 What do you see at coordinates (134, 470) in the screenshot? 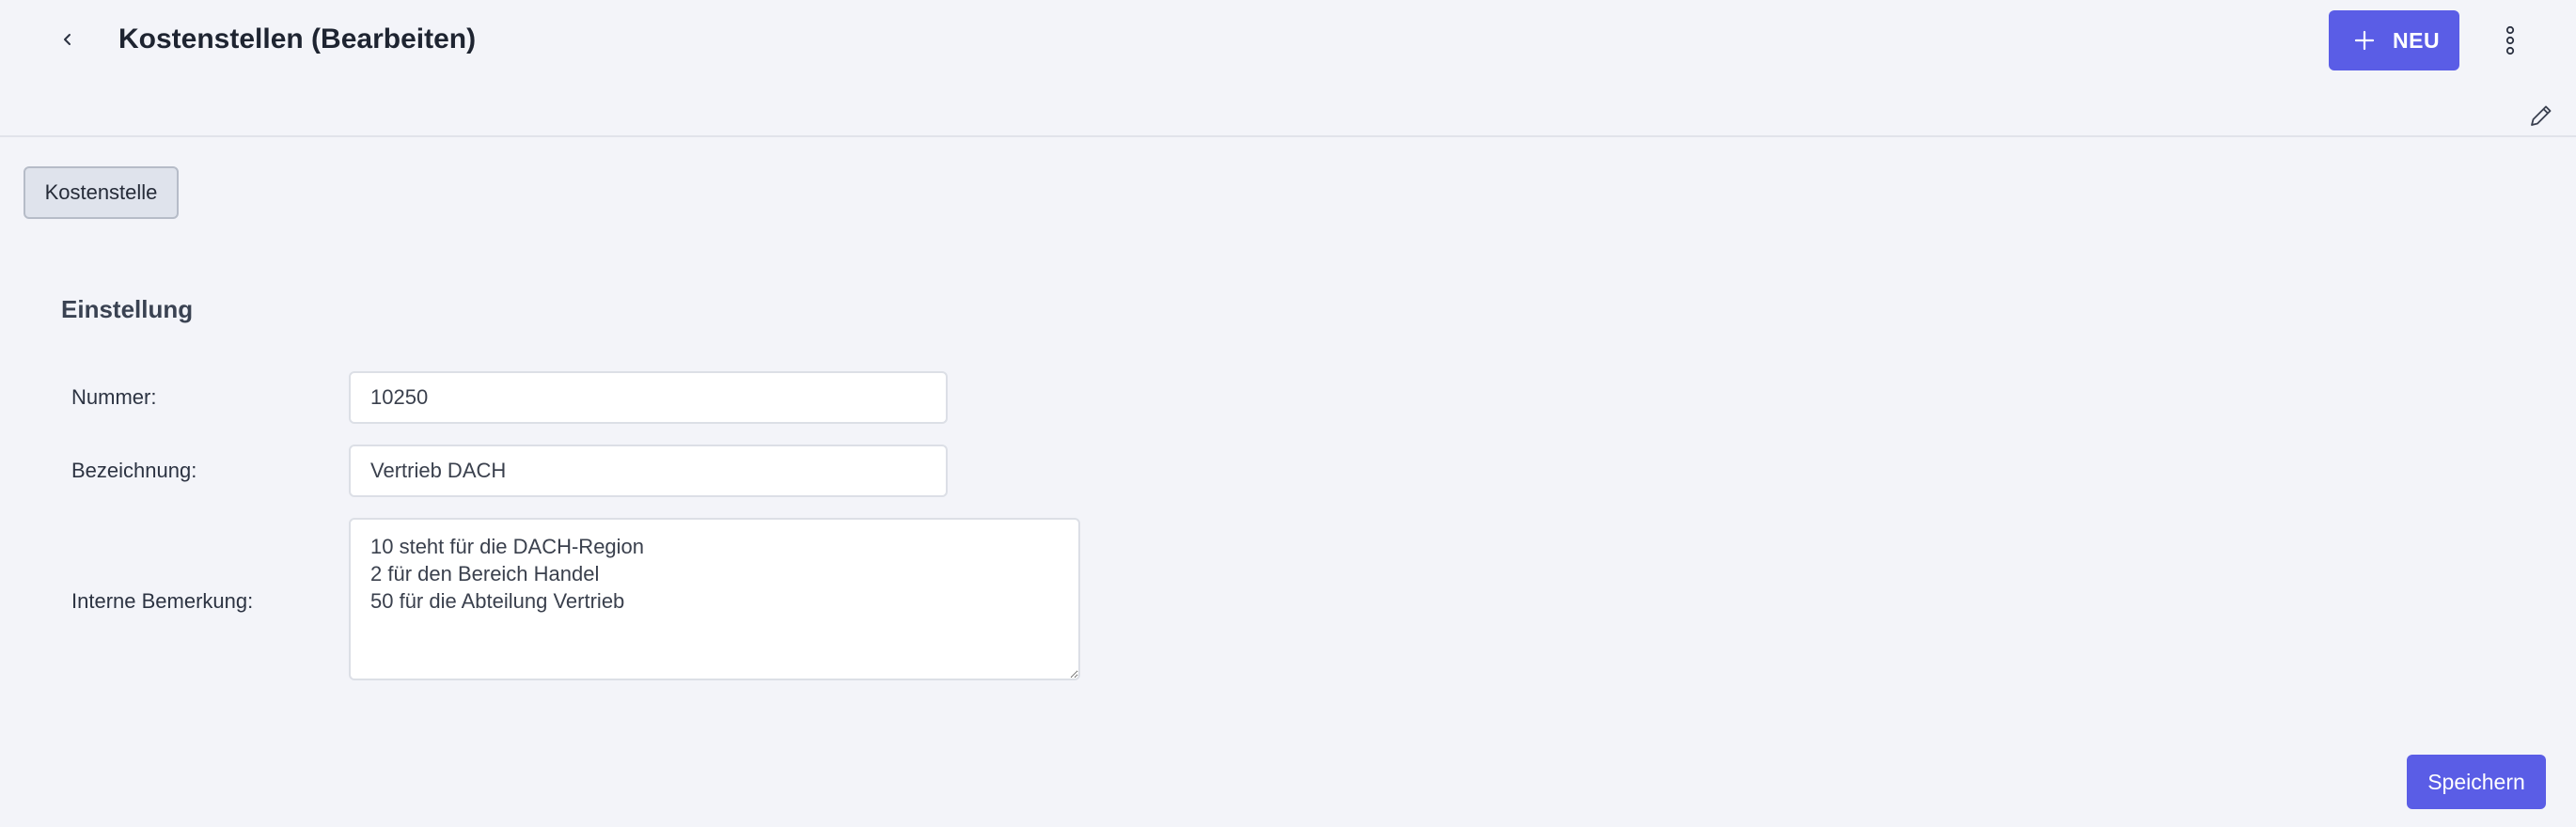
I see `bezeichnung-label: Bezeichnung:` at bounding box center [134, 470].